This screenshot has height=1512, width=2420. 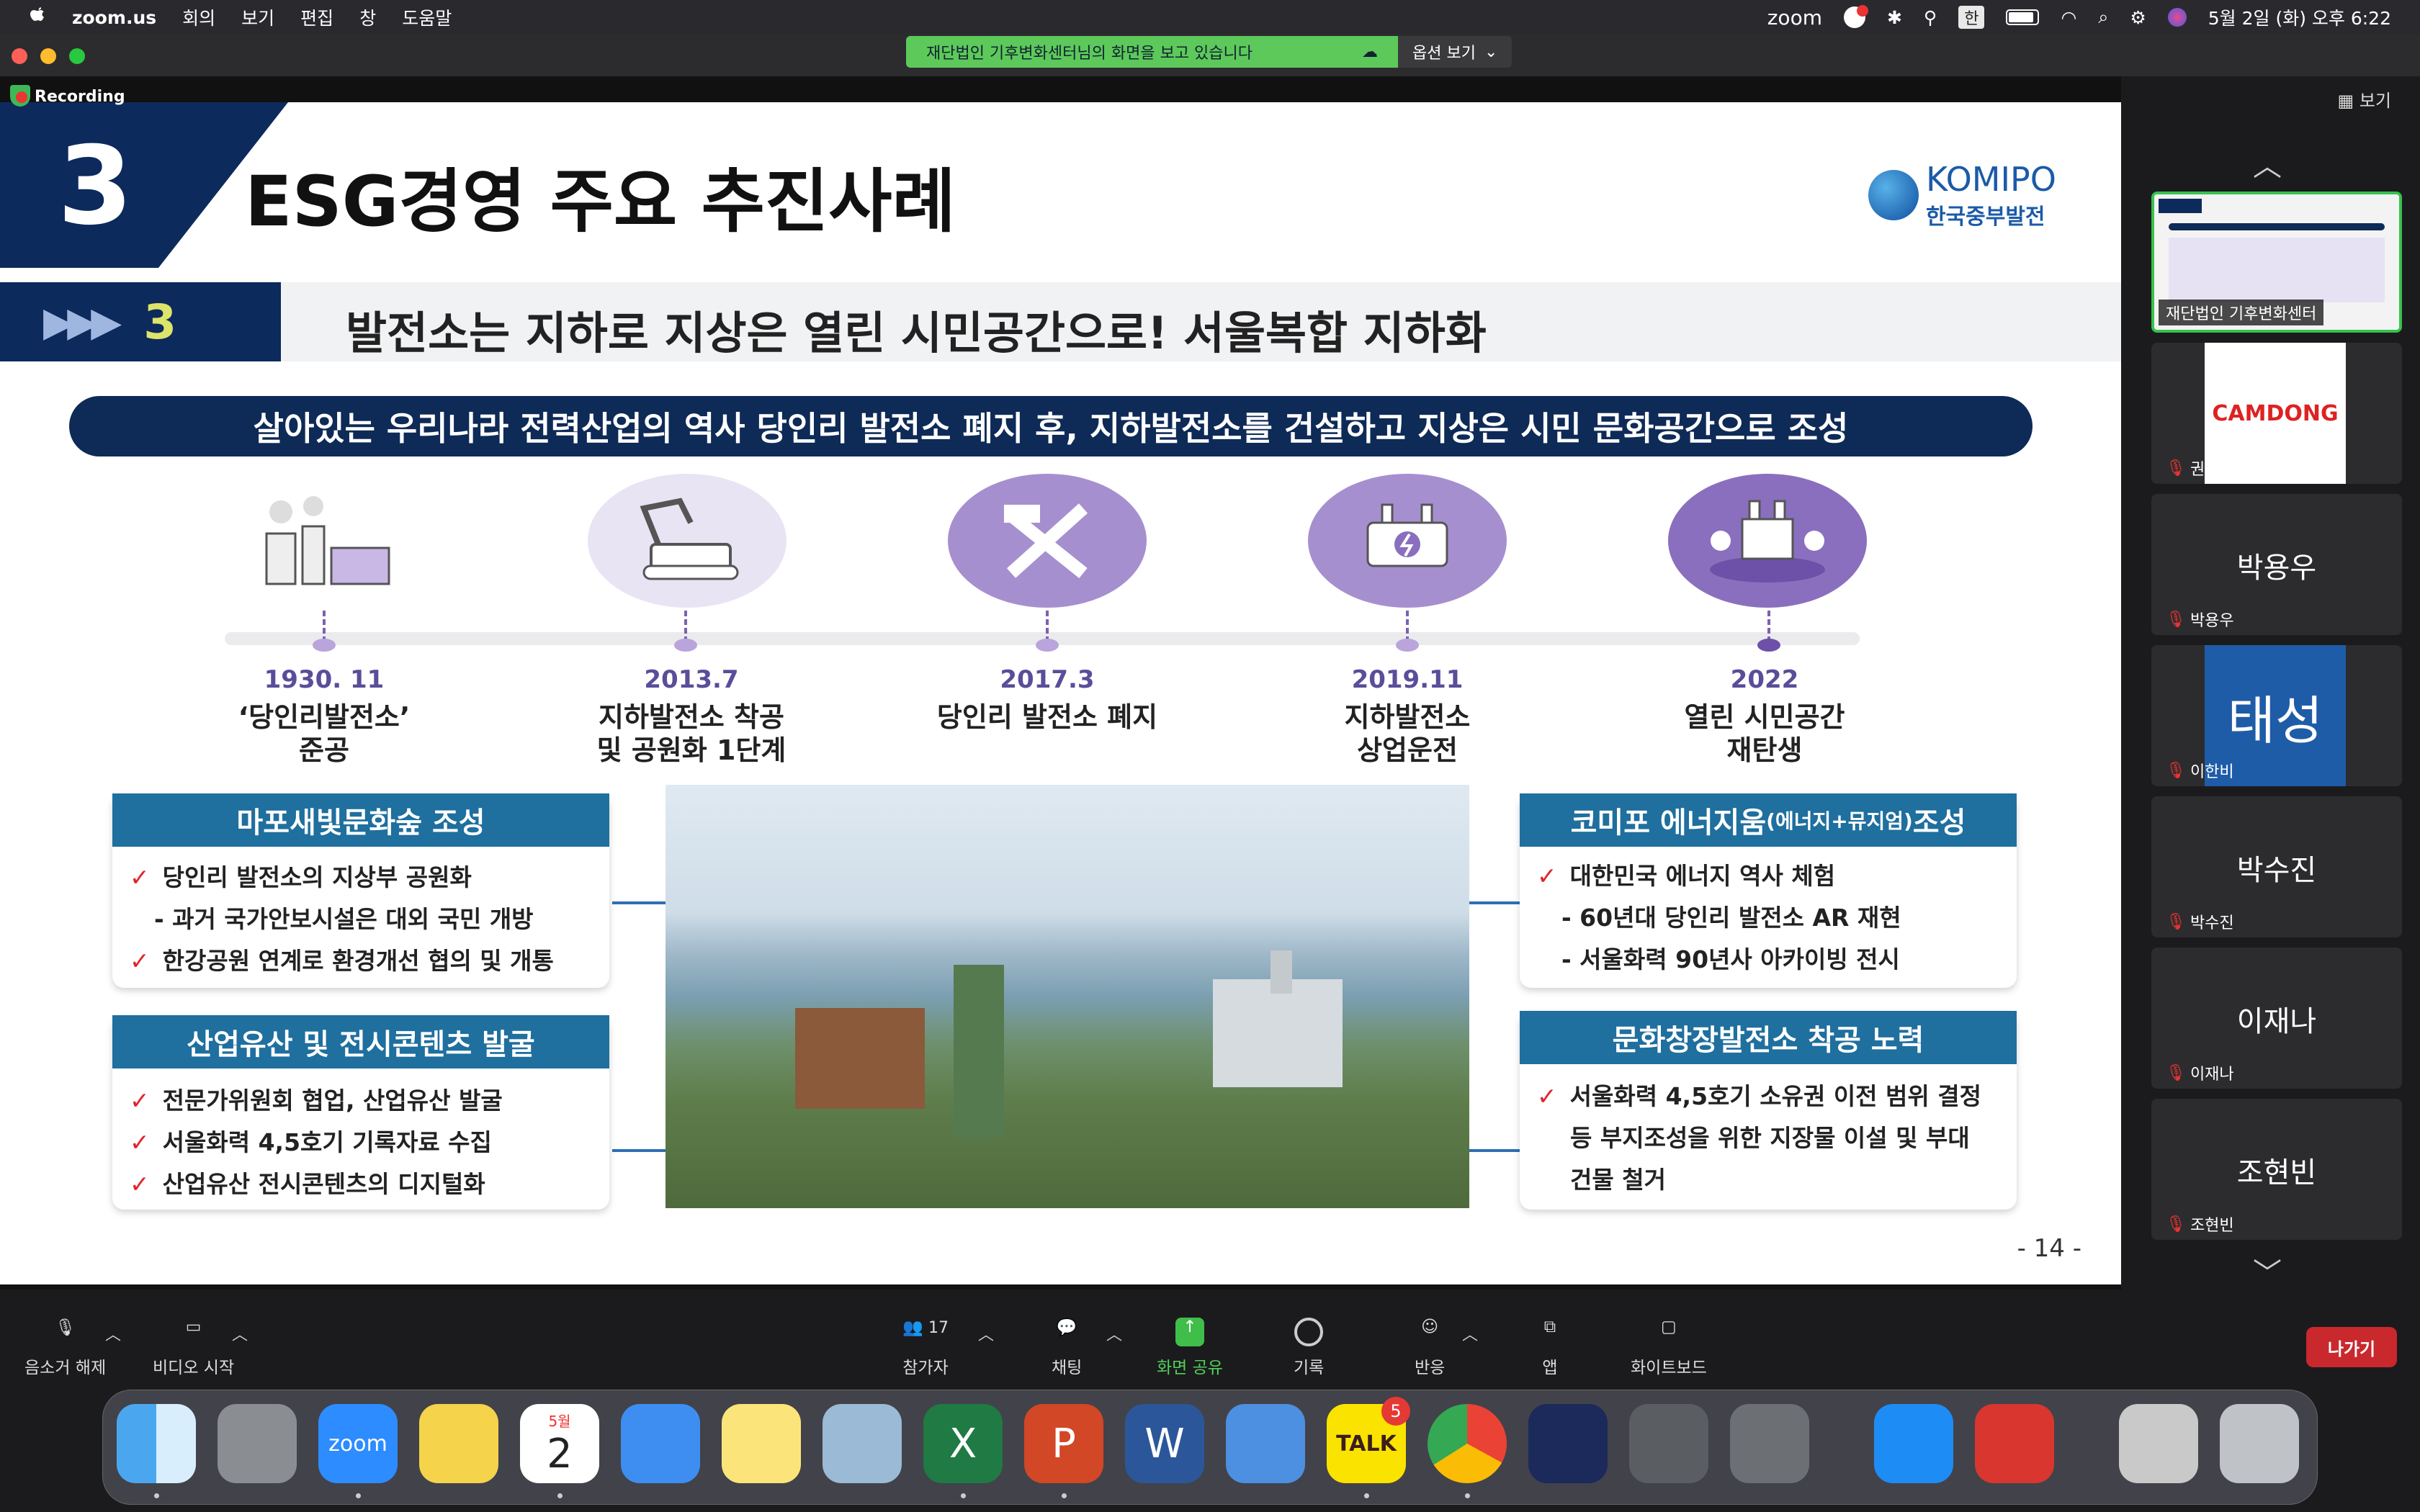 What do you see at coordinates (70, 97) in the screenshot?
I see `recording-indicator: Recording` at bounding box center [70, 97].